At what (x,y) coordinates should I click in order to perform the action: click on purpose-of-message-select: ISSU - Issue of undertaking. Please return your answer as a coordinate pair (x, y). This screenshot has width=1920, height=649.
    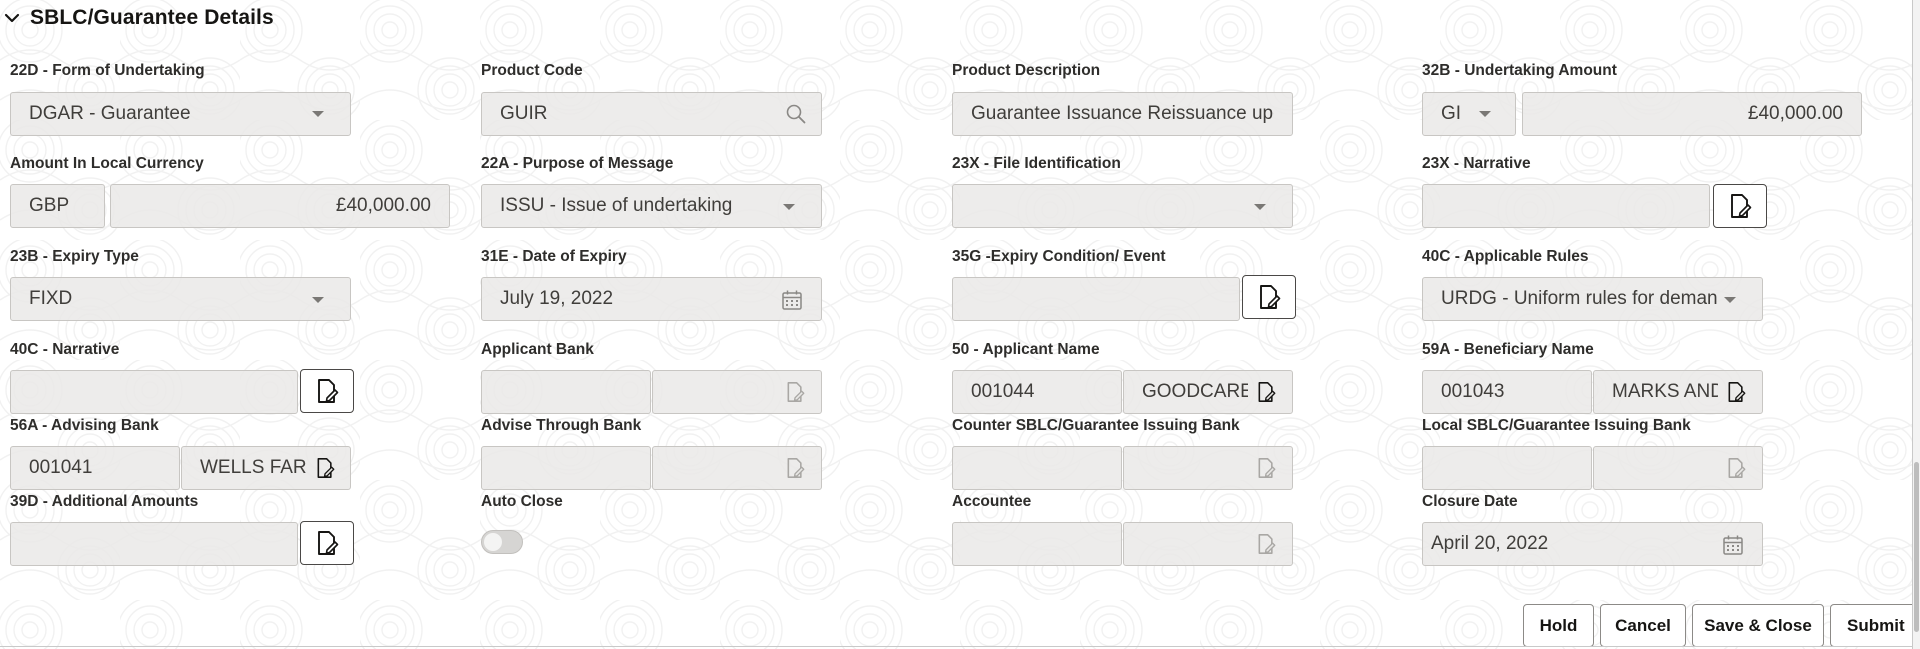
    Looking at the image, I should click on (651, 206).